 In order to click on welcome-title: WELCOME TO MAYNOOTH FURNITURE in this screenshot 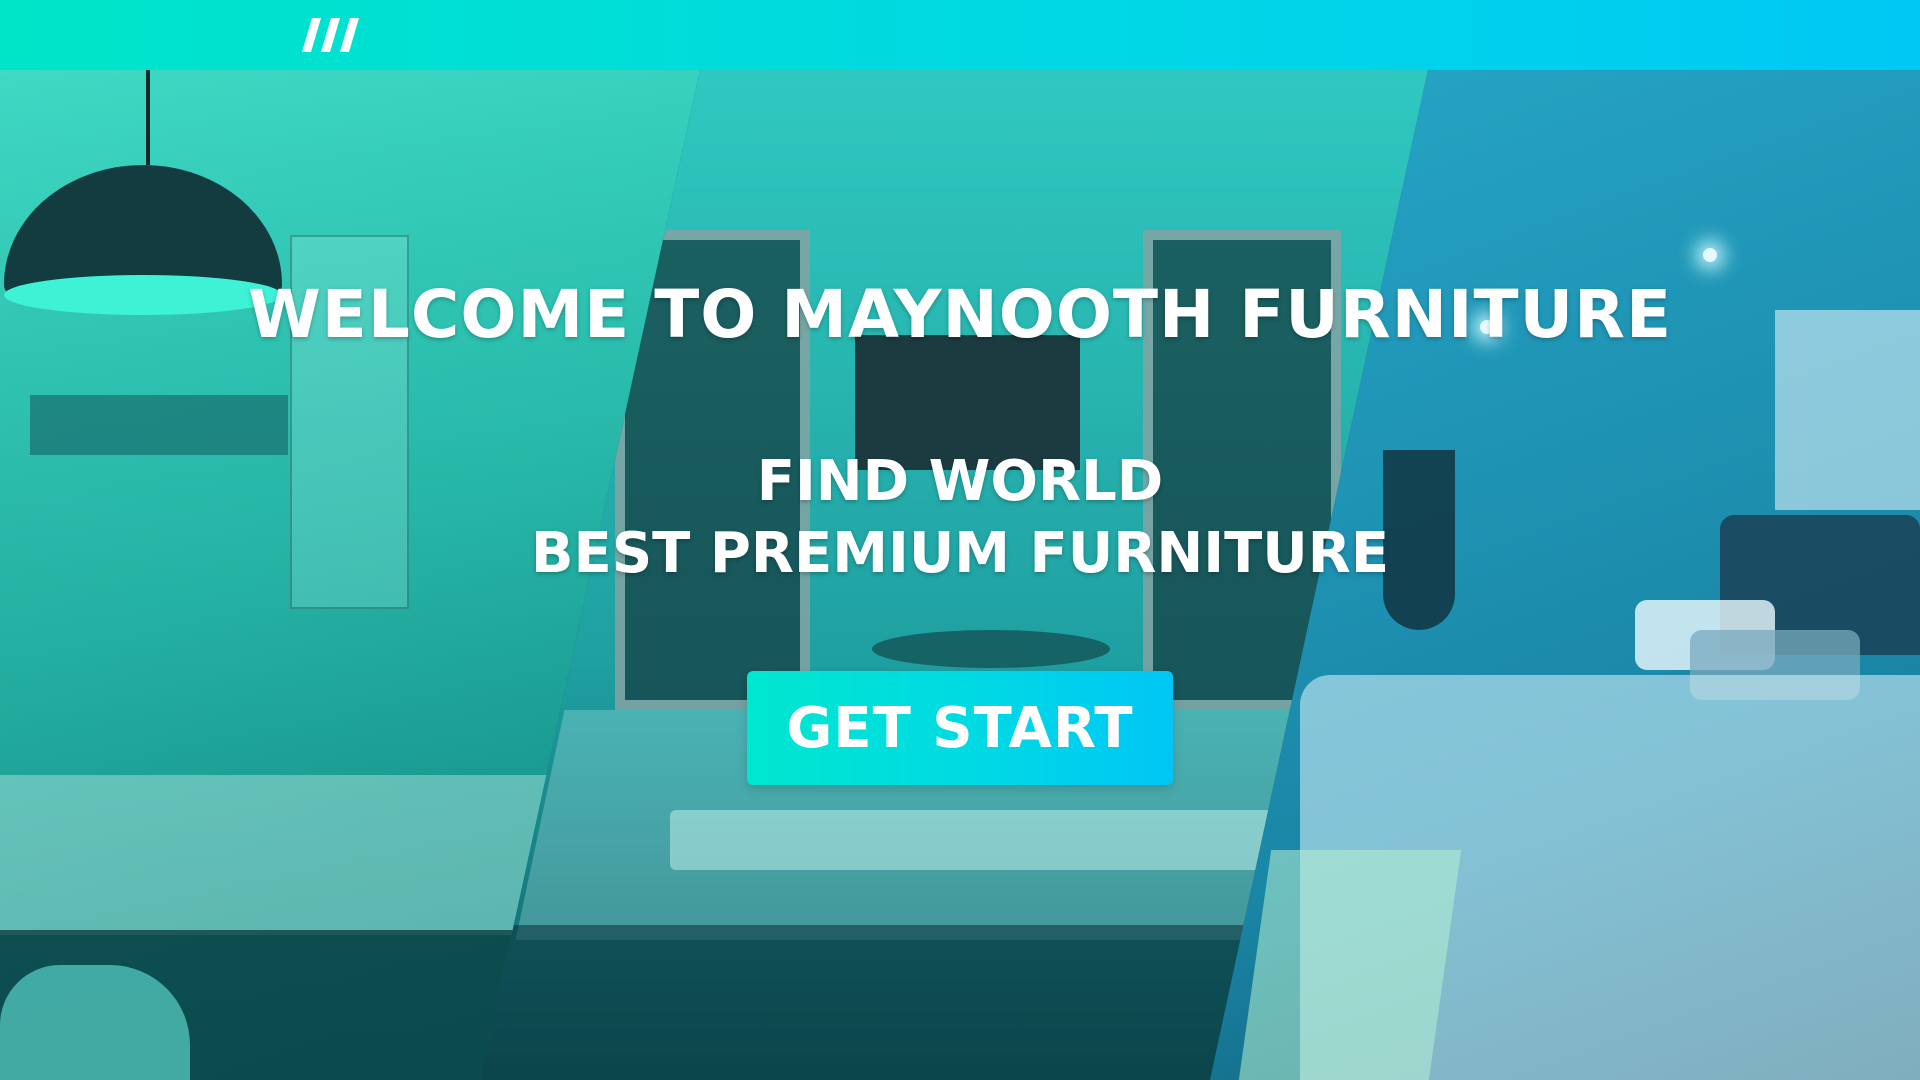, I will do `click(960, 315)`.